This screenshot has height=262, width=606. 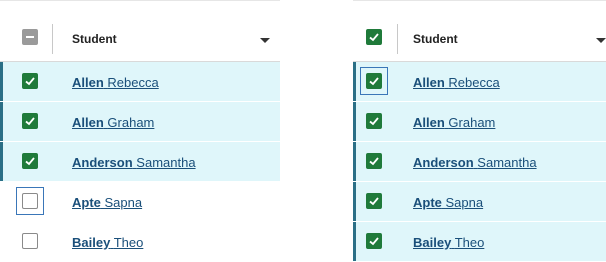 I want to click on minus-icon, so click(x=30, y=37).